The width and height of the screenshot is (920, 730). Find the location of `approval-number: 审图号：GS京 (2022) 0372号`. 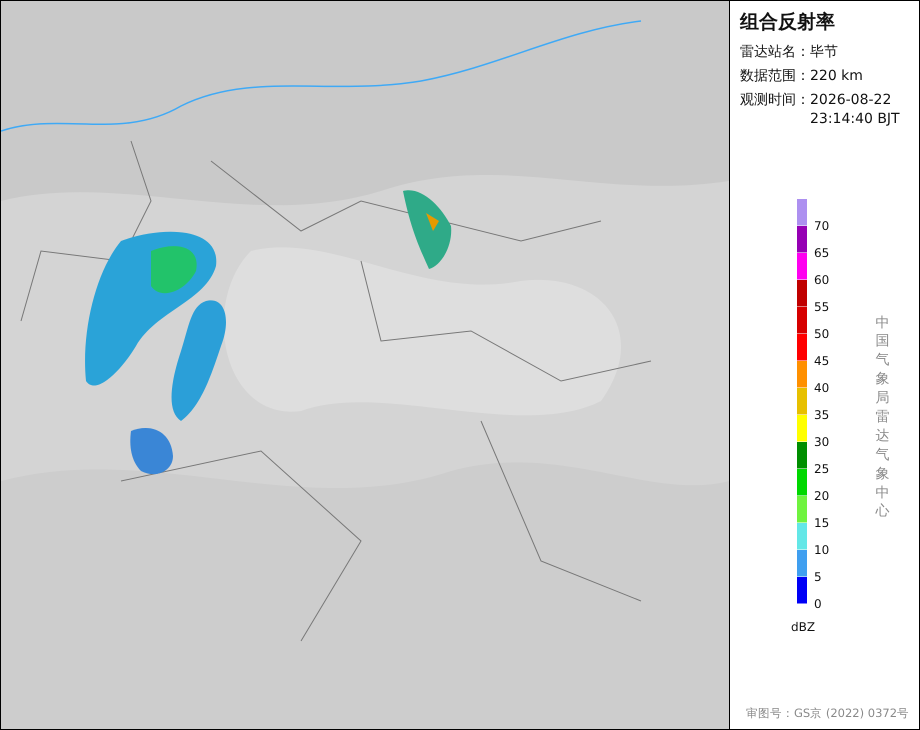

approval-number: 审图号：GS京 (2022) 0372号 is located at coordinates (828, 713).